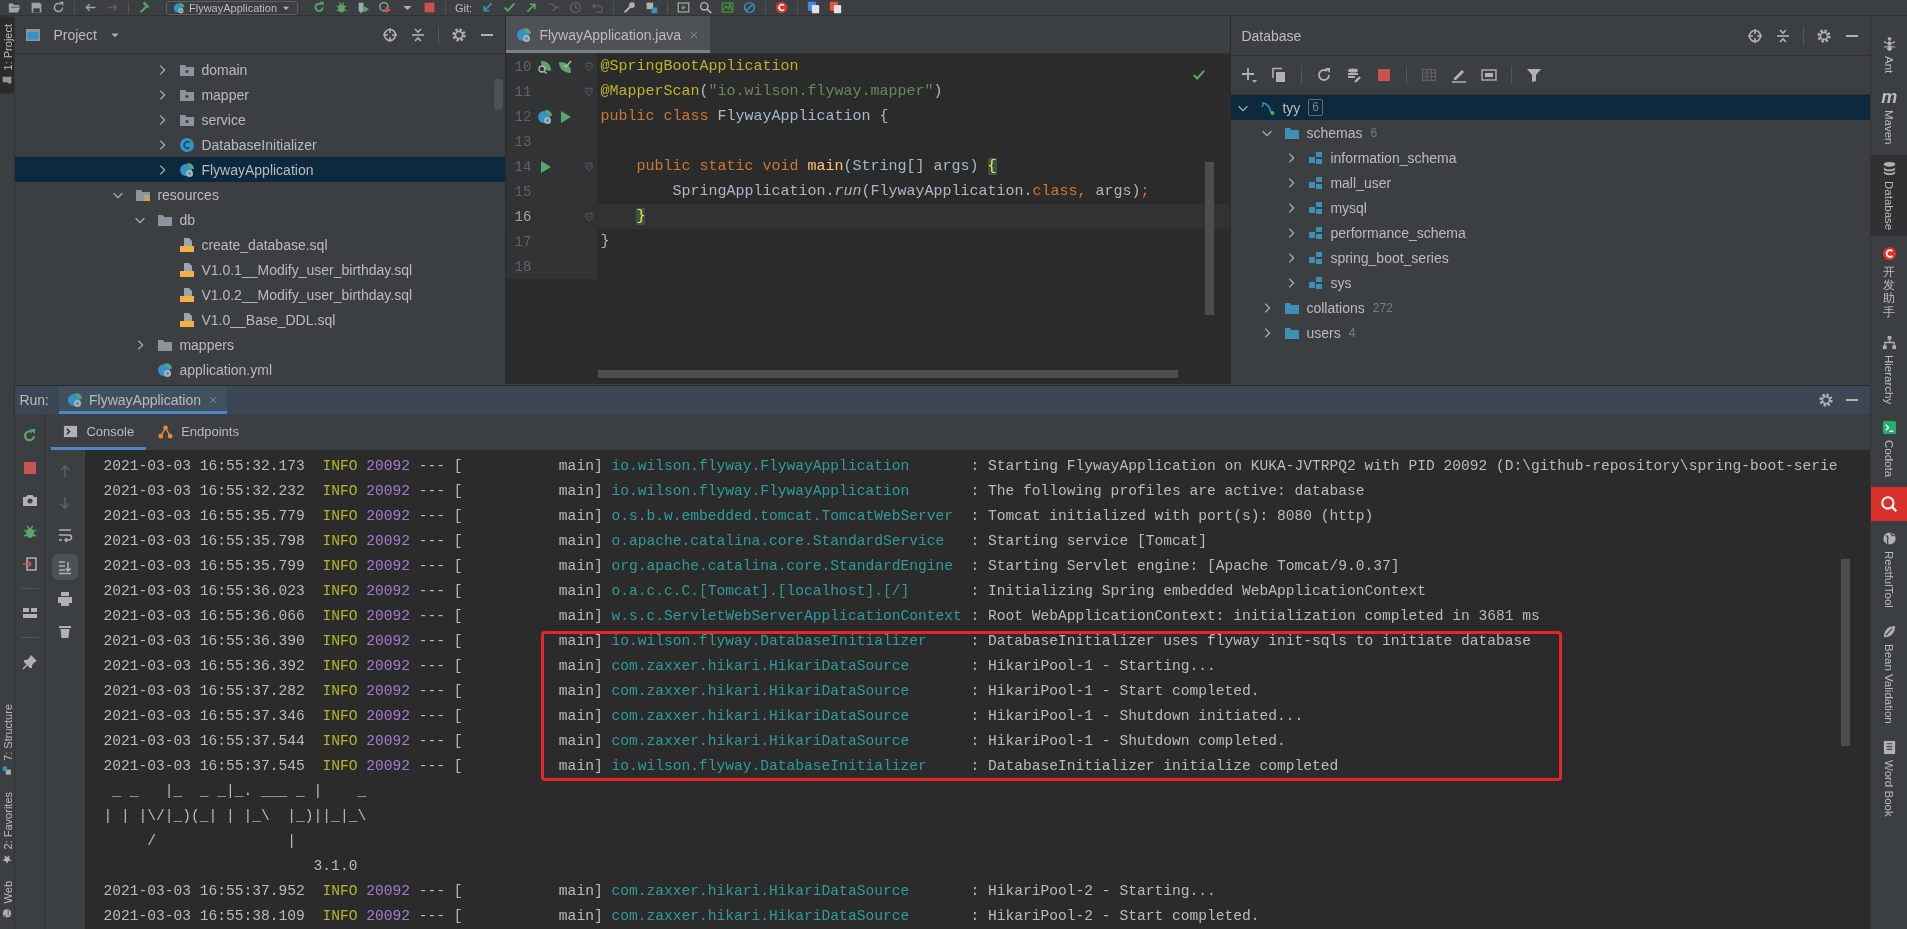 The height and width of the screenshot is (929, 1907). I want to click on no-sign-icon, so click(750, 7).